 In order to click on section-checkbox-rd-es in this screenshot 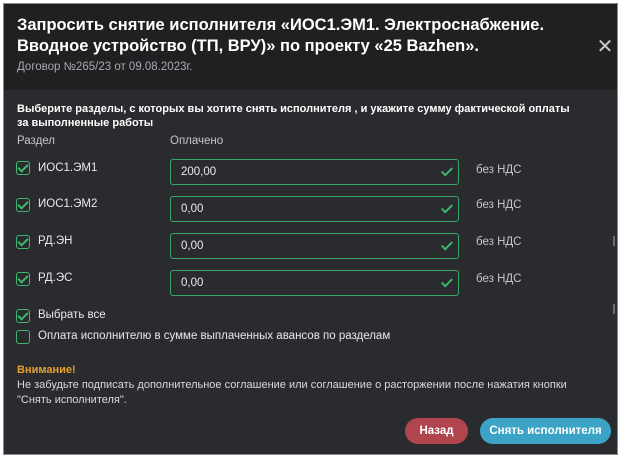, I will do `click(23, 279)`.